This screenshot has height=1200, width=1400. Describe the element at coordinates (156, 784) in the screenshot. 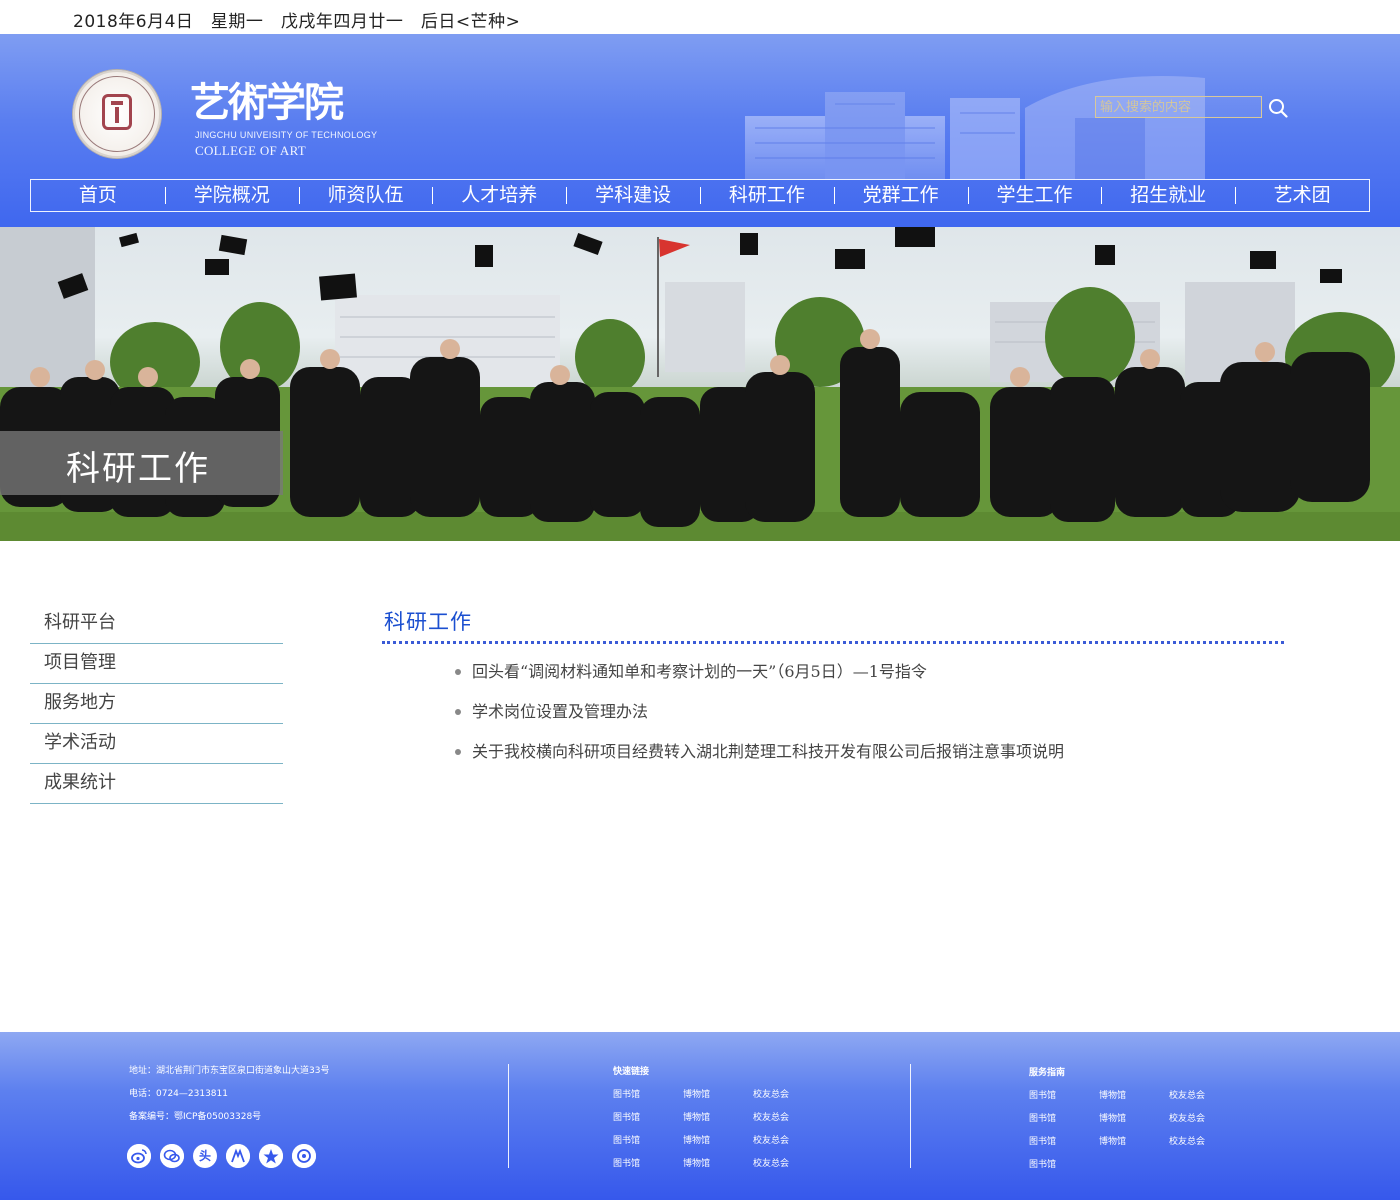

I see `sidebar-item-achievement-stats: 成果统计` at that location.